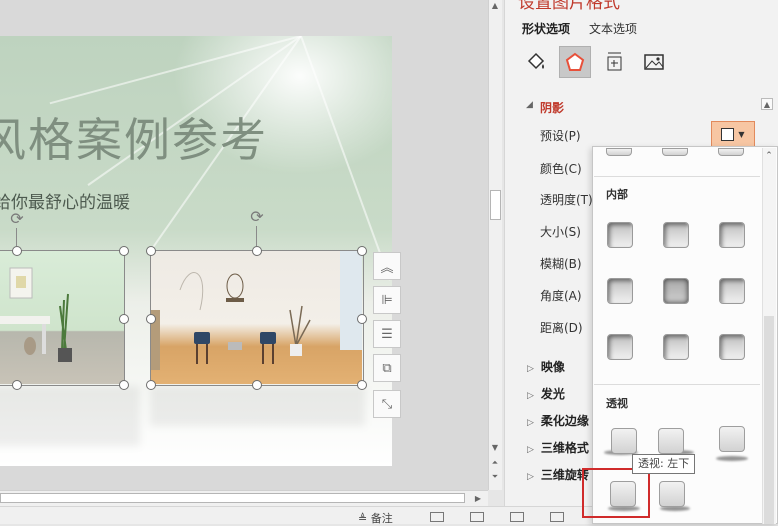  What do you see at coordinates (561, 264) in the screenshot?
I see `shadow-blur-label: 模糊(B)` at bounding box center [561, 264].